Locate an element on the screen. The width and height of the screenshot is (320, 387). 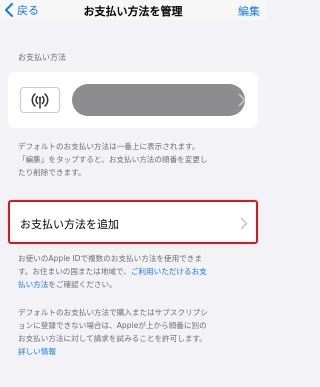
card-thumbnail is located at coordinates (40, 100).